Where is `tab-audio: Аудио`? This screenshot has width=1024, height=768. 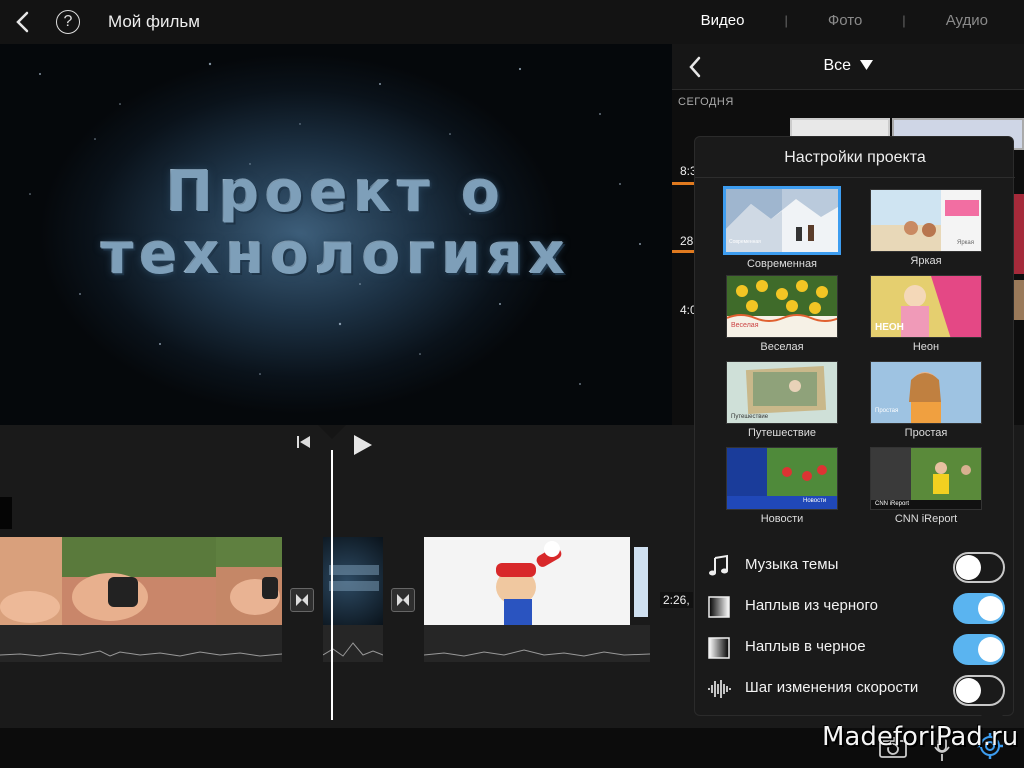
tab-audio: Аудио is located at coordinates (967, 20).